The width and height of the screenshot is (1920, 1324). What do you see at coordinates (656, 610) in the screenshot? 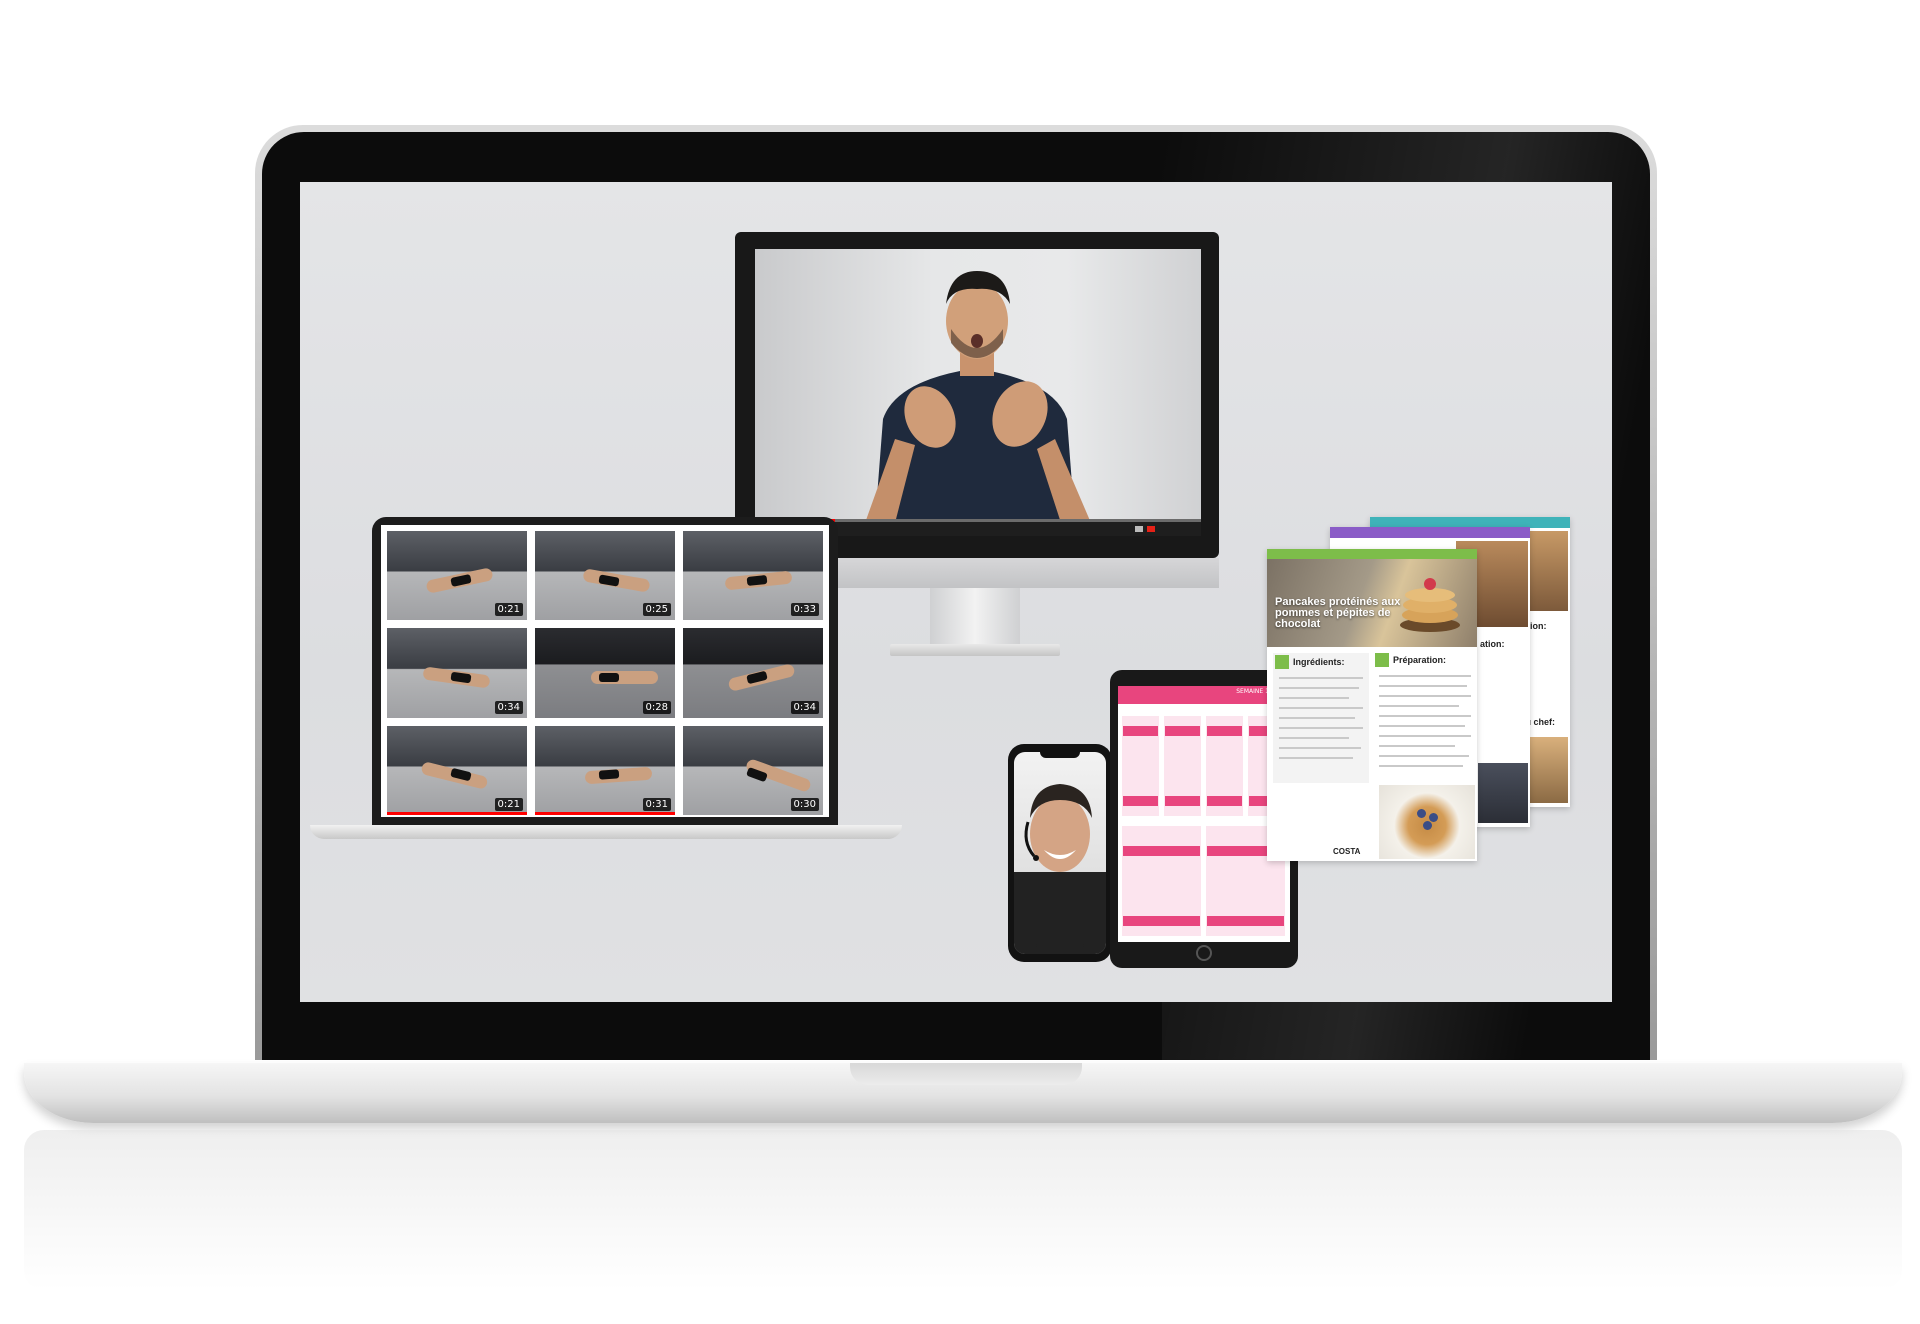
I see `duration-badge: 0:25` at bounding box center [656, 610].